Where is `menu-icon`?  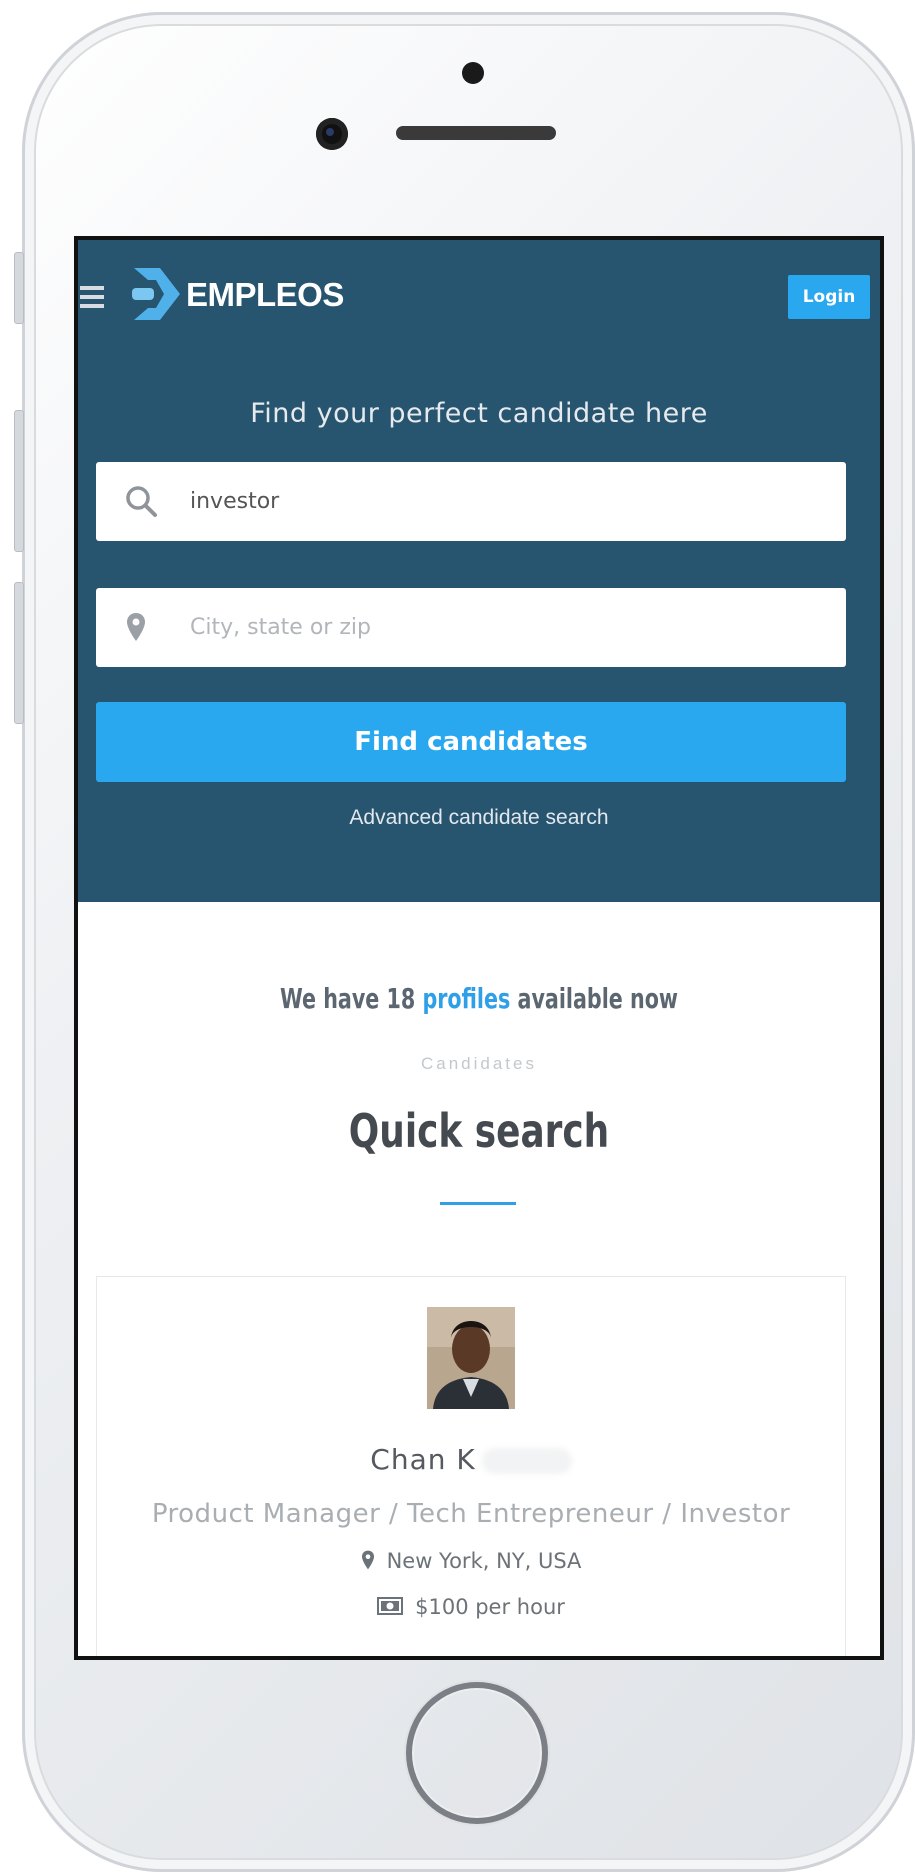 menu-icon is located at coordinates (92, 297).